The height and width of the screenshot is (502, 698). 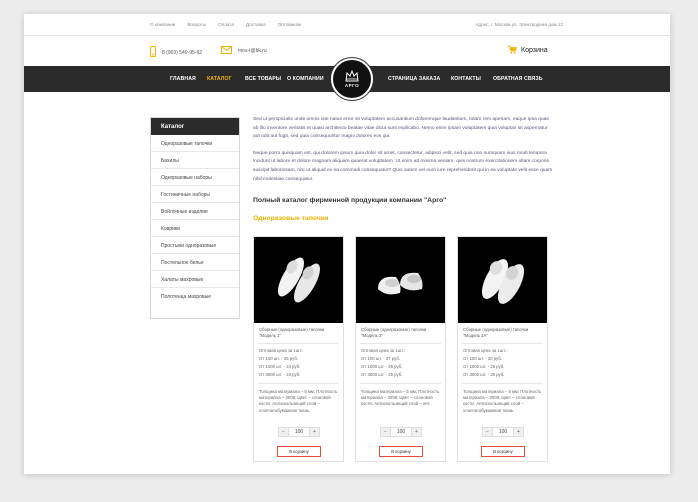 What do you see at coordinates (226, 51) in the screenshot?
I see `envelope-icon` at bounding box center [226, 51].